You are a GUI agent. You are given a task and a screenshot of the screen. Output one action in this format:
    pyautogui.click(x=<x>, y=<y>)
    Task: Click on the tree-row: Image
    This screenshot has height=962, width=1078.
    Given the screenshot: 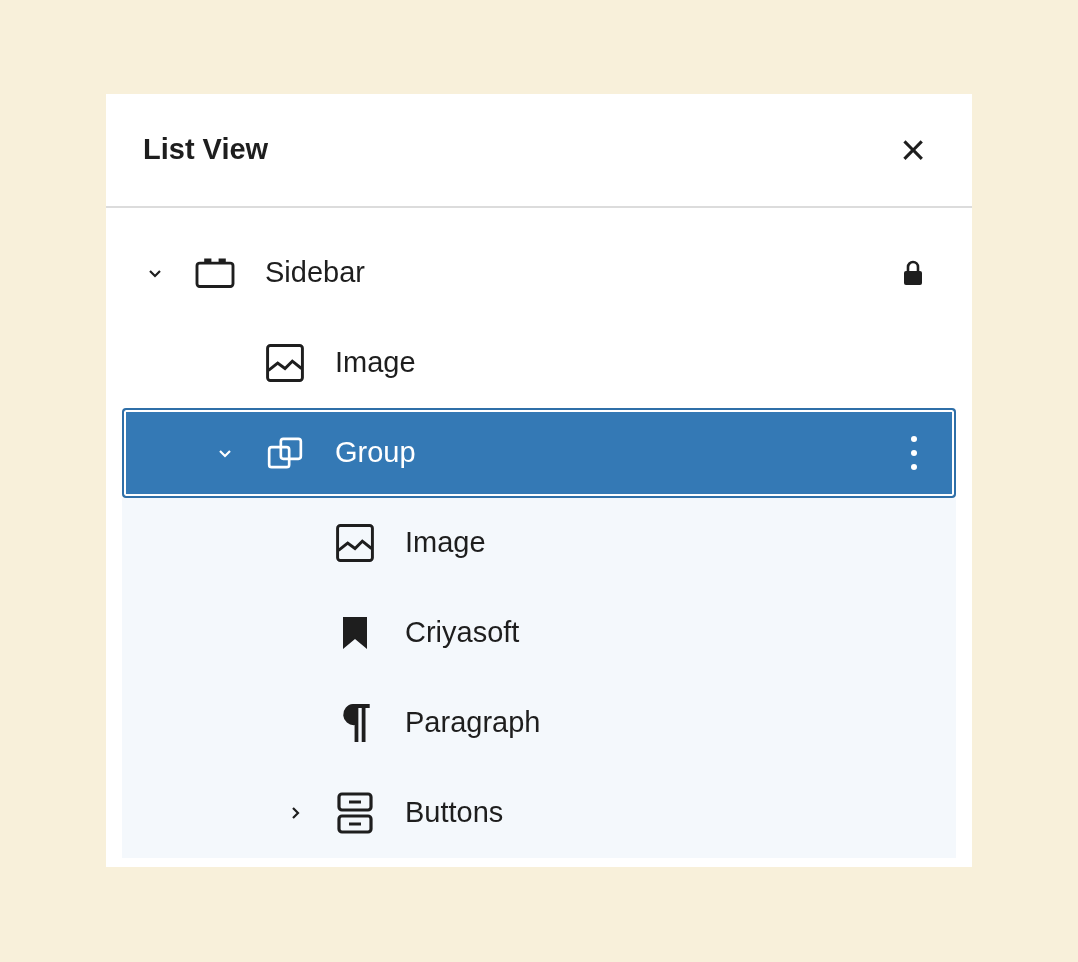 What is the action you would take?
    pyautogui.click(x=539, y=543)
    